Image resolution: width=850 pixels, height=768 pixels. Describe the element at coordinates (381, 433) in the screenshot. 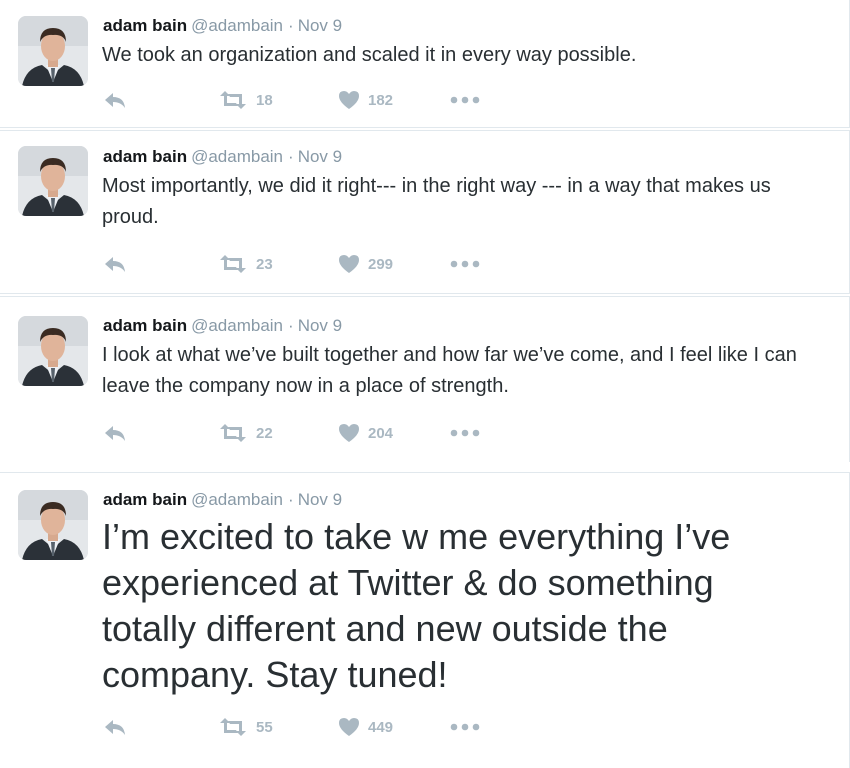

I see `like-count: 204` at that location.